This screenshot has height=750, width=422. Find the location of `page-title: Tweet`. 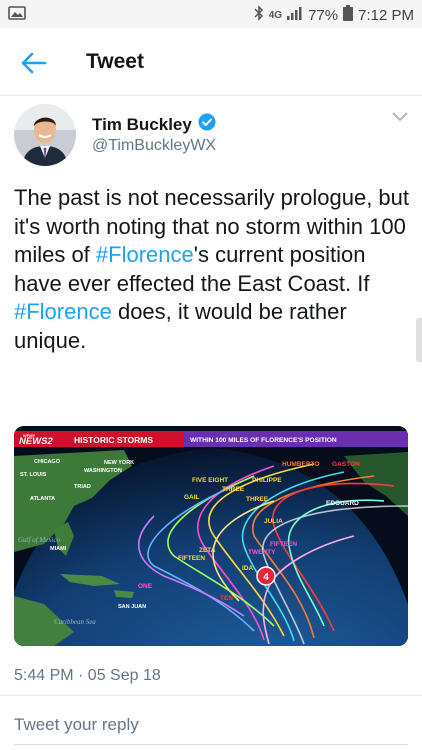

page-title: Tweet is located at coordinates (115, 61).